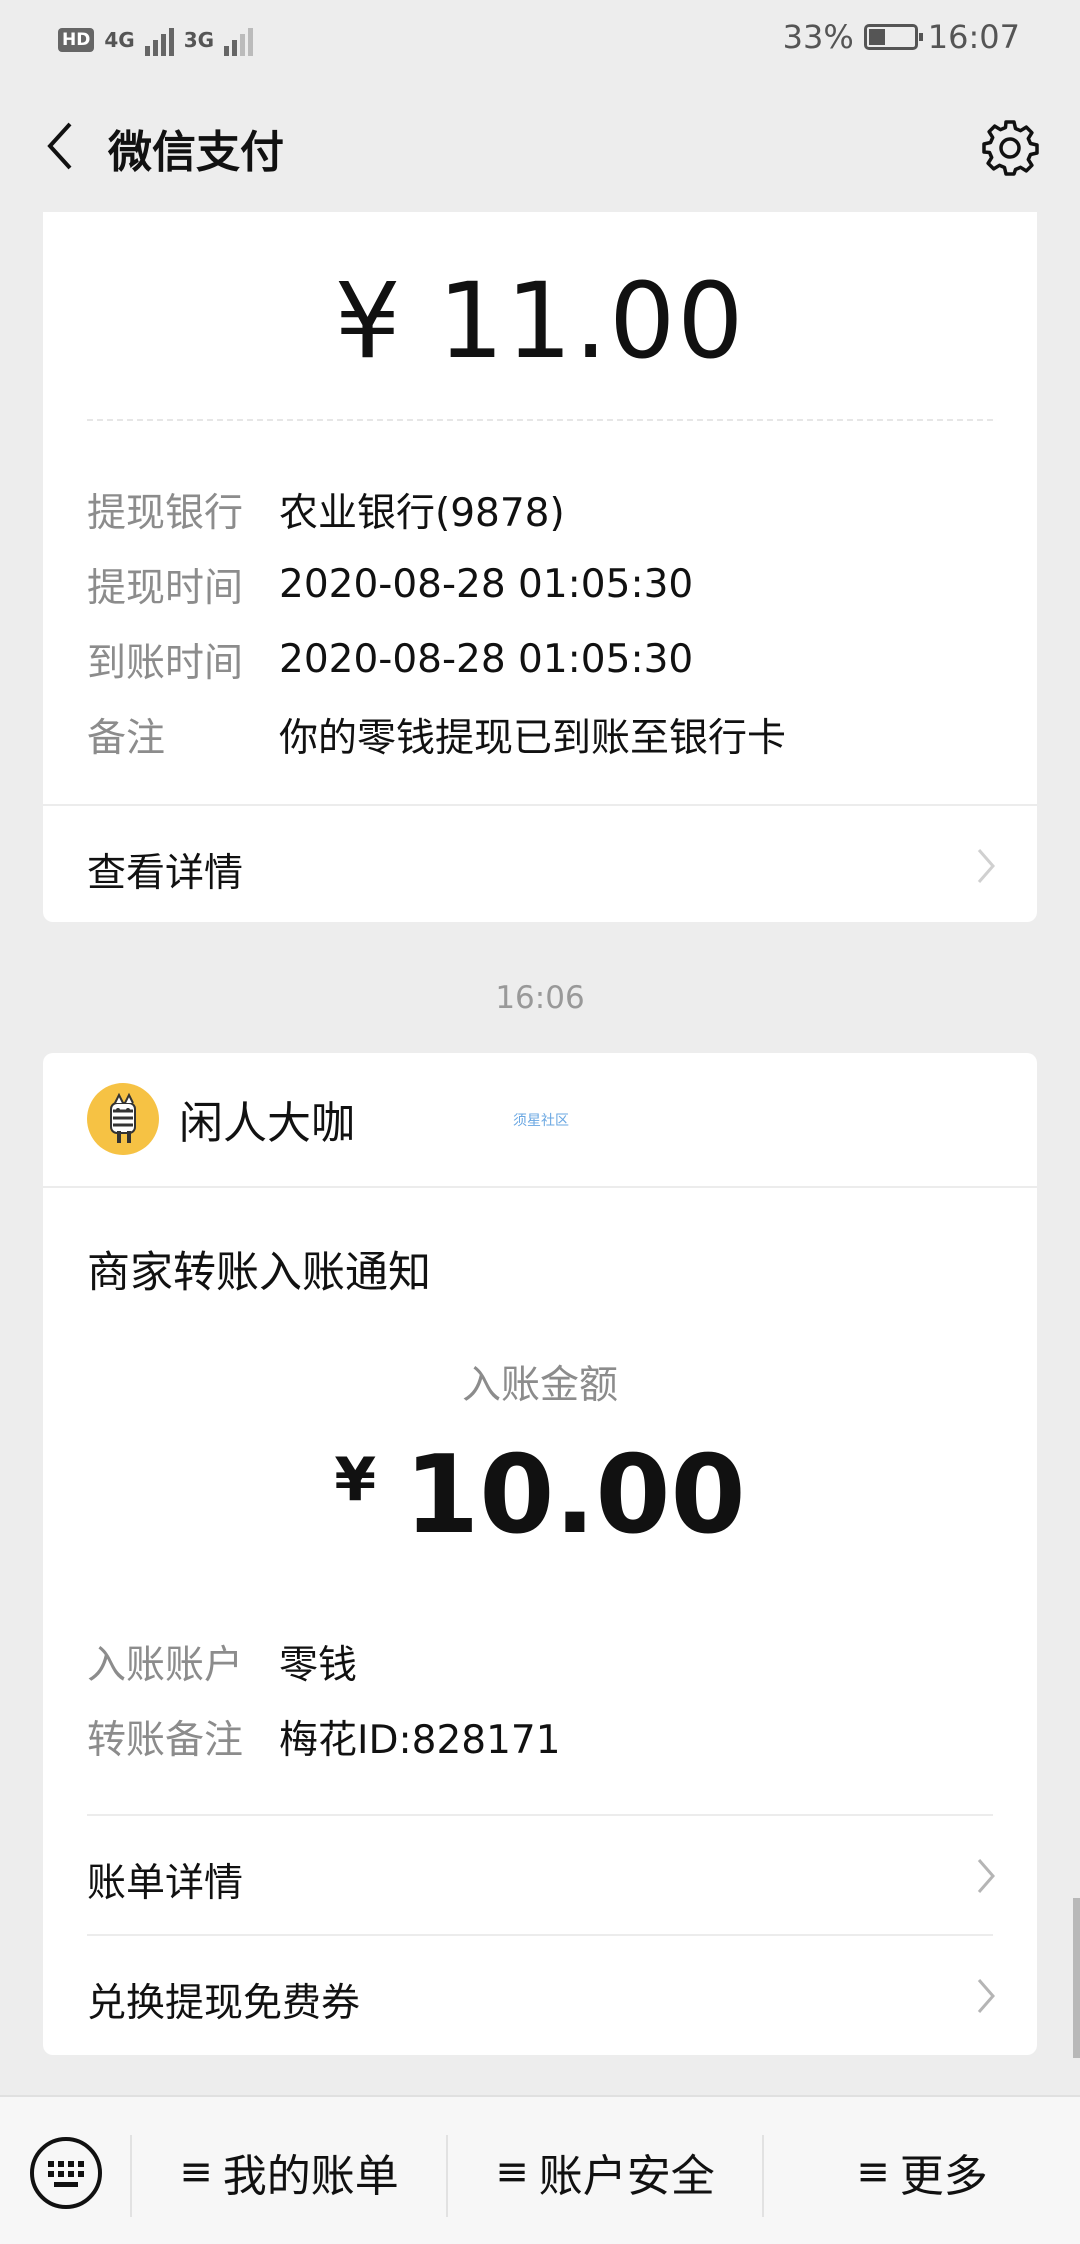 The width and height of the screenshot is (1080, 2244). I want to click on menu-label: 更多, so click(943, 2176).